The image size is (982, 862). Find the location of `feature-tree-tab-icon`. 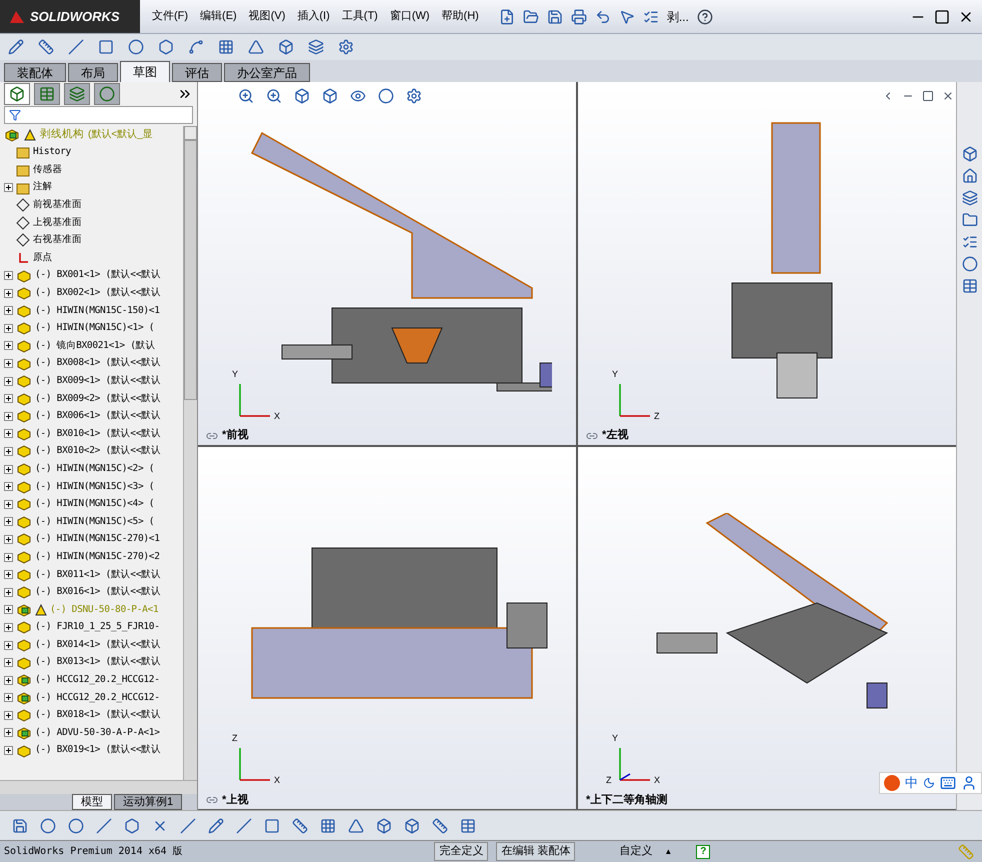

feature-tree-tab-icon is located at coordinates (17, 94).